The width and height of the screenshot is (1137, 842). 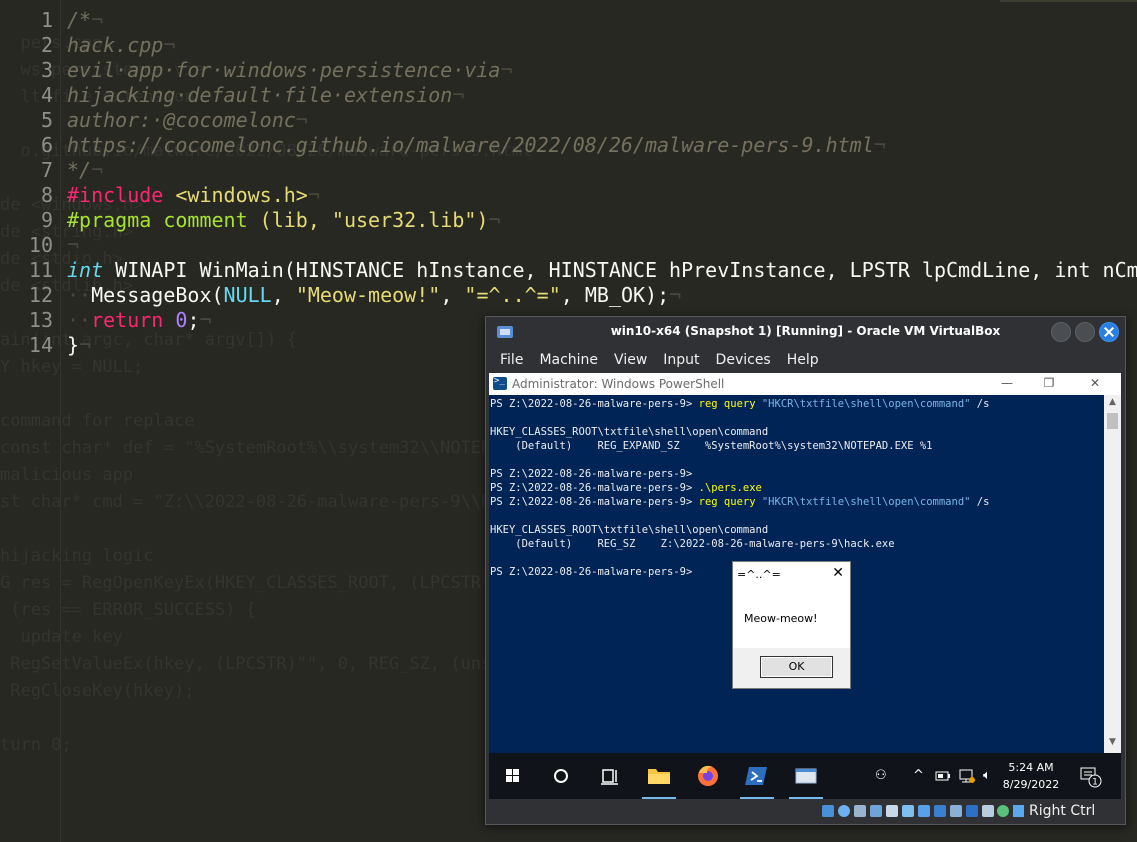 I want to click on message-box-close-icon: ✕, so click(x=838, y=573).